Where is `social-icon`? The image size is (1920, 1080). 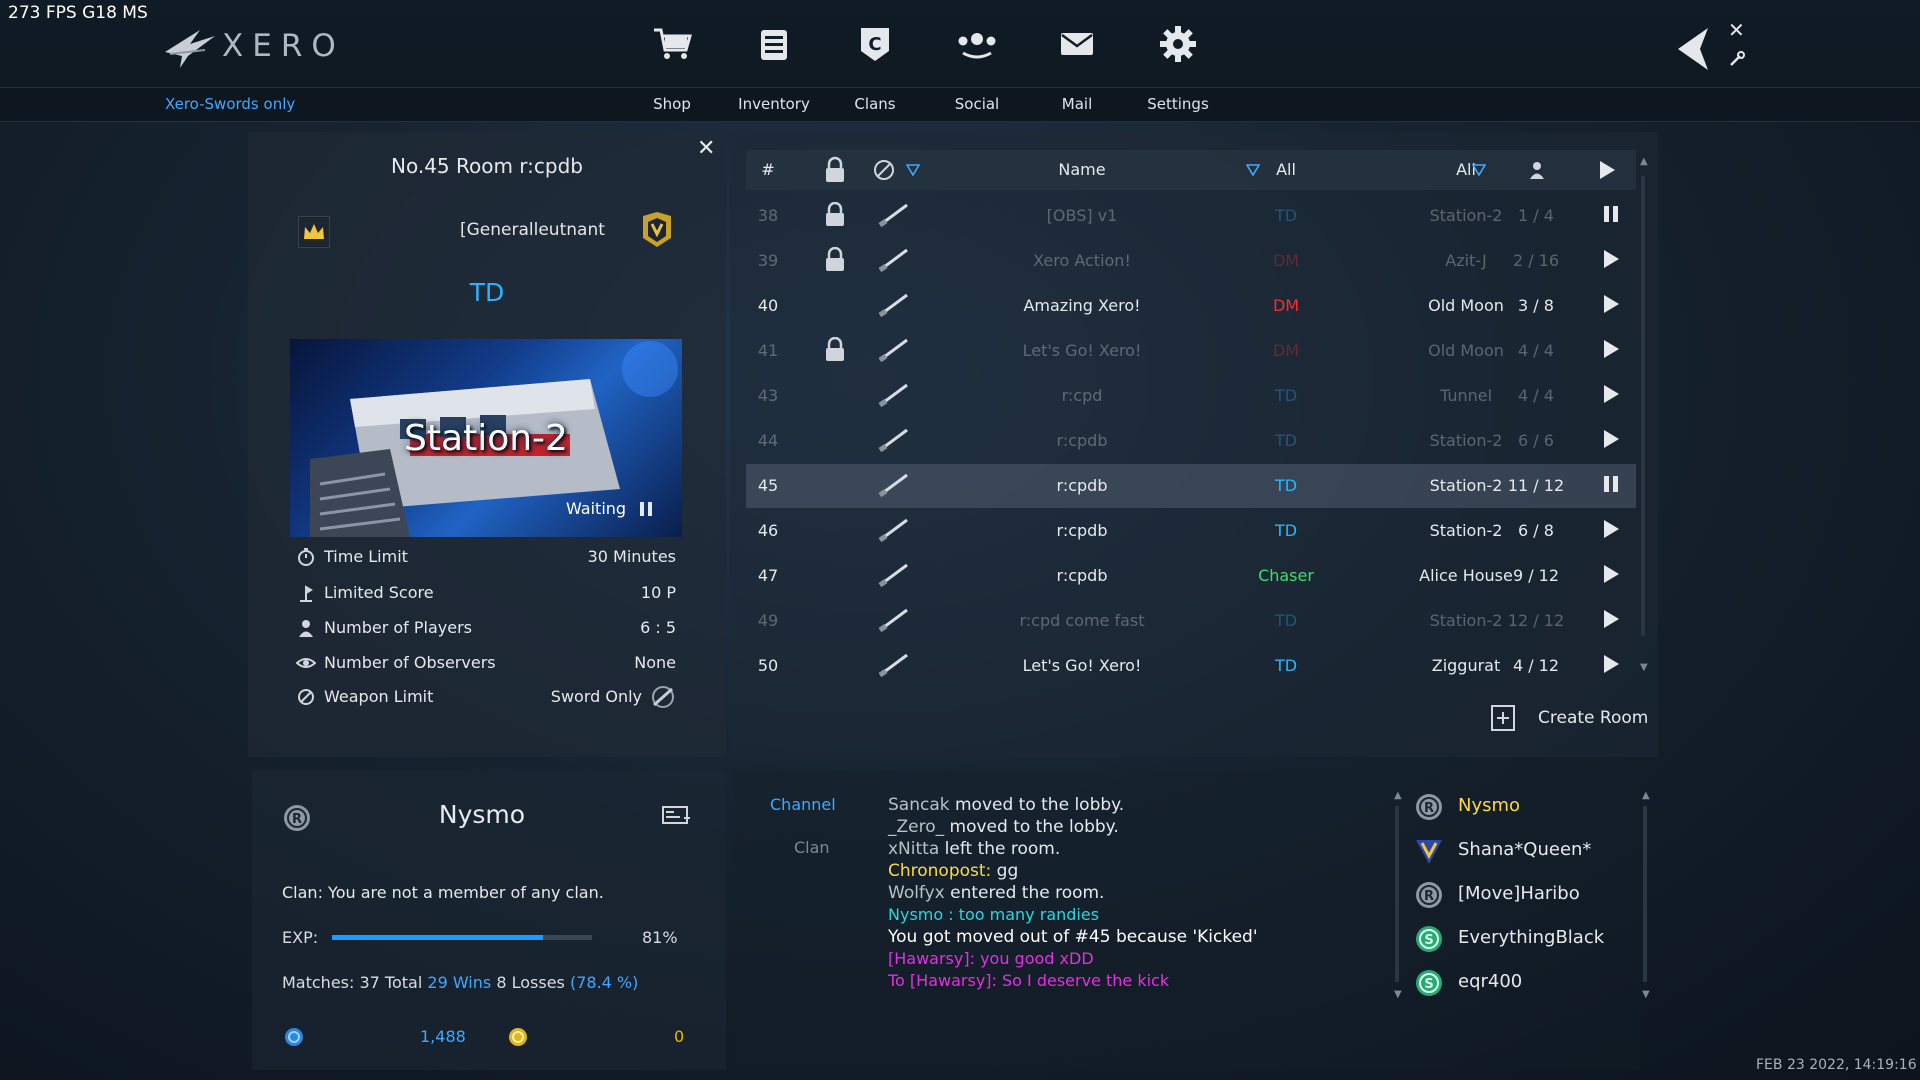 social-icon is located at coordinates (977, 44).